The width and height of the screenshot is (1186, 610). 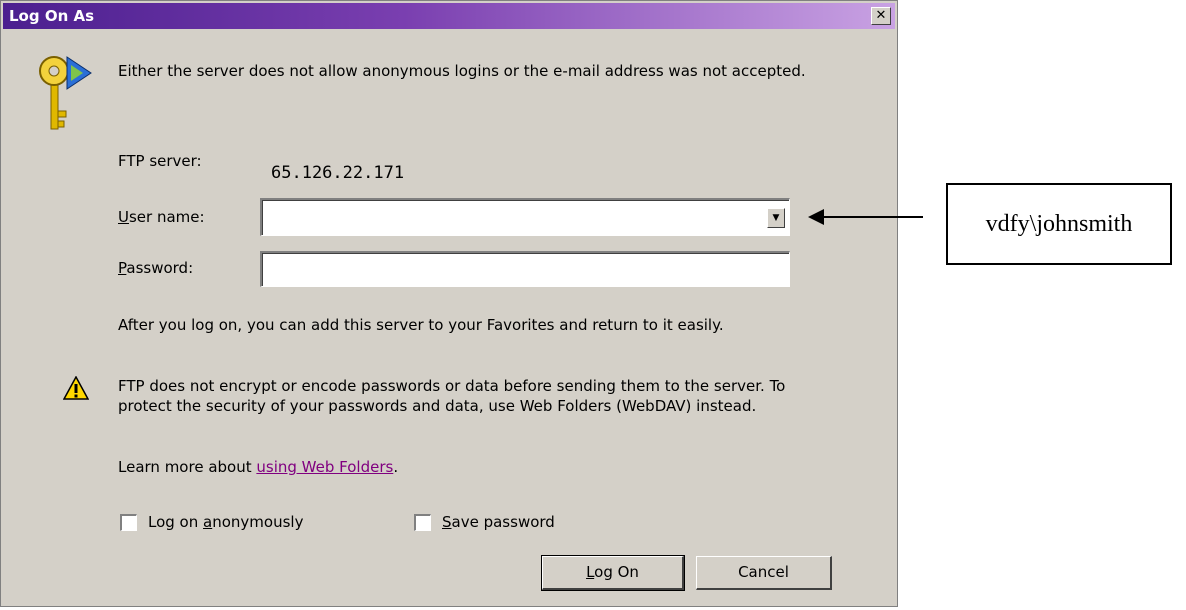 I want to click on close-button: ✕, so click(x=881, y=16).